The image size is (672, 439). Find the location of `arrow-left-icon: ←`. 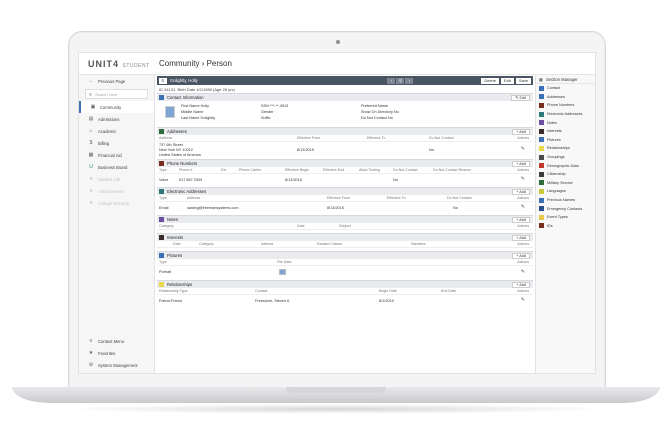

arrow-left-icon: ← is located at coordinates (91, 81).